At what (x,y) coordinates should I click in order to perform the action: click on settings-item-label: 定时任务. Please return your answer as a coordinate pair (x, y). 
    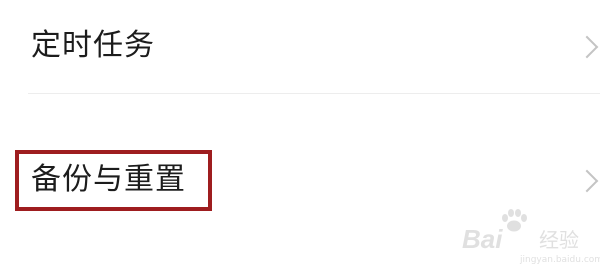
    Looking at the image, I should click on (93, 45).